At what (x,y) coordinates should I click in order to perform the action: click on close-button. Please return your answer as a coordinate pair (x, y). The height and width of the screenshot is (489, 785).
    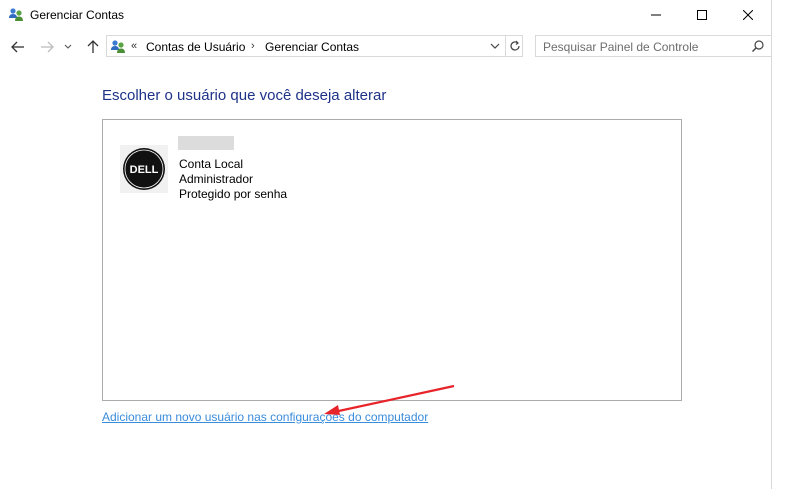
    Looking at the image, I should click on (748, 15).